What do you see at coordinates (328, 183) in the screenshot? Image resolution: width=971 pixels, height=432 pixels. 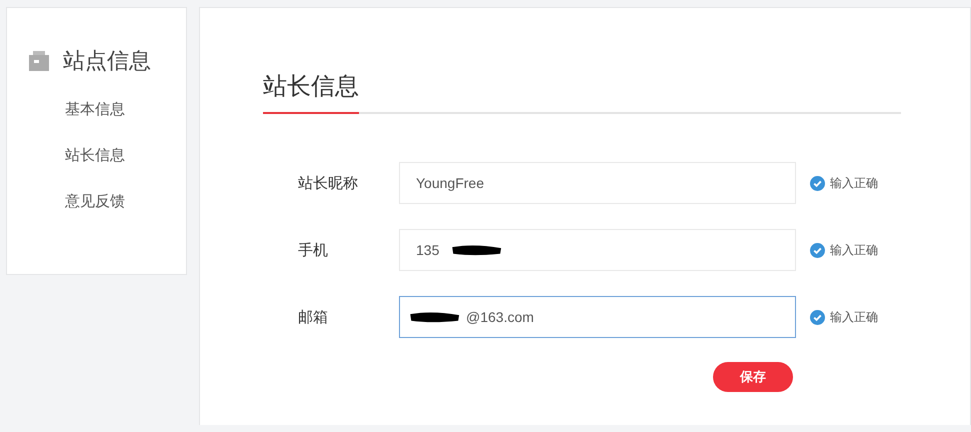 I see `field-label: 站长昵称` at bounding box center [328, 183].